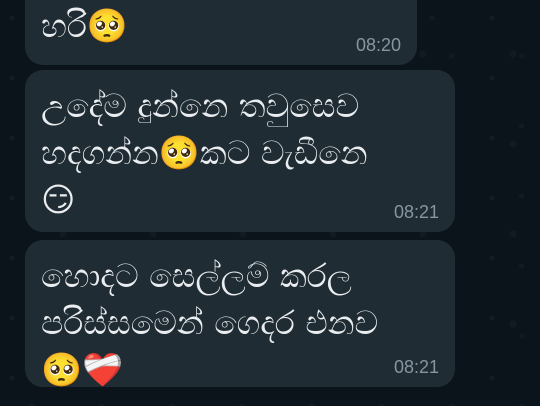 Image resolution: width=540 pixels, height=406 pixels. Describe the element at coordinates (84, 25) in the screenshot. I see `message-text: හරි🥺` at that location.